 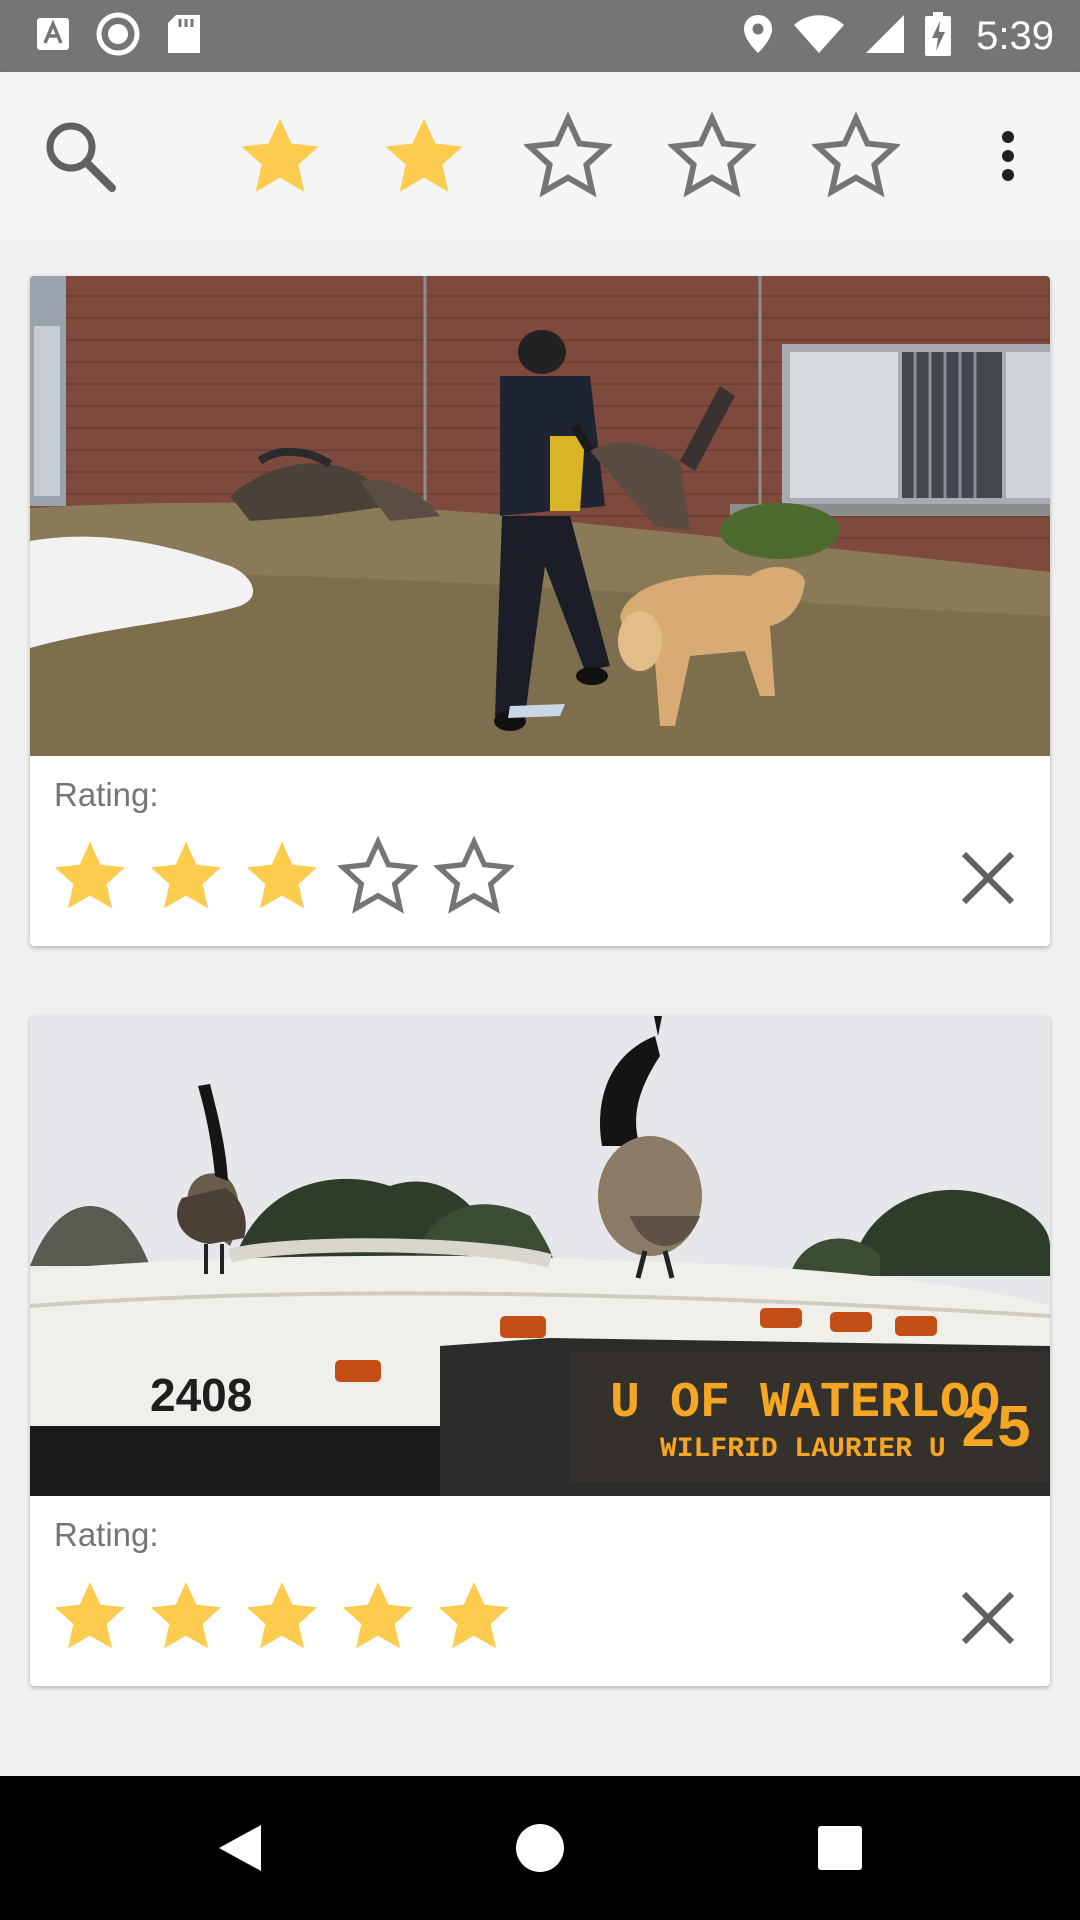 I want to click on home-button, so click(x=540, y=1848).